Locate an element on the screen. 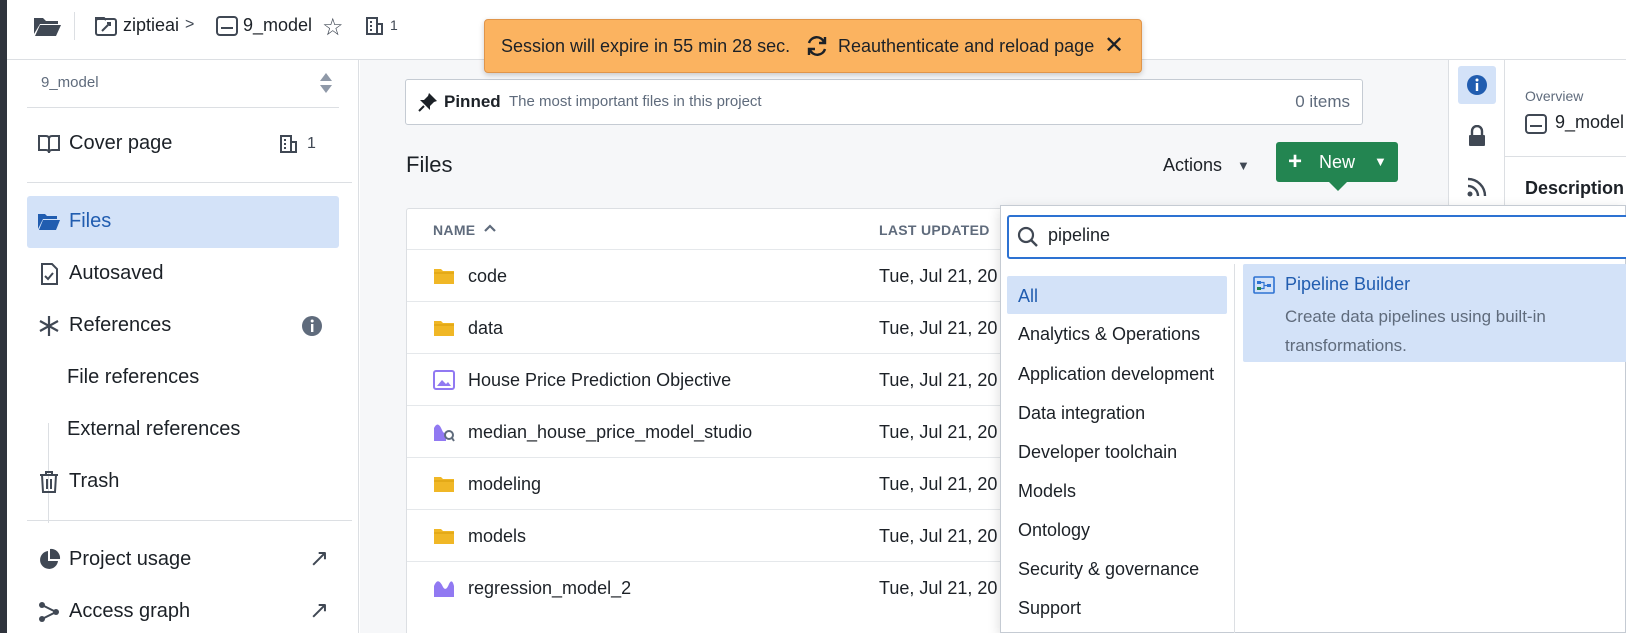 This screenshot has width=1626, height=633. pie-chart-icon is located at coordinates (50, 558).